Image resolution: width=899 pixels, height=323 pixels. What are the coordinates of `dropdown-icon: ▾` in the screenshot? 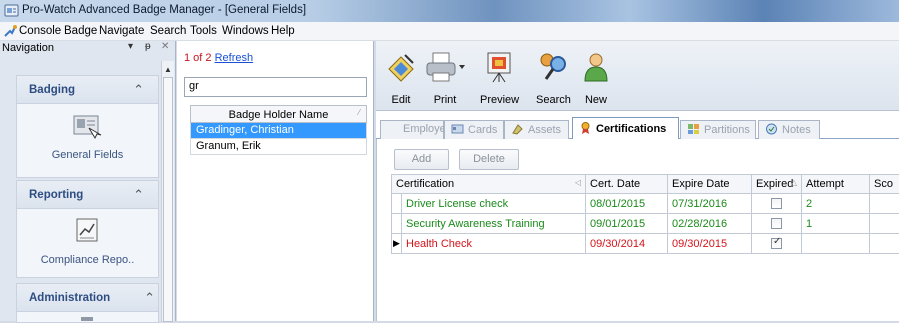 It's located at (130, 46).